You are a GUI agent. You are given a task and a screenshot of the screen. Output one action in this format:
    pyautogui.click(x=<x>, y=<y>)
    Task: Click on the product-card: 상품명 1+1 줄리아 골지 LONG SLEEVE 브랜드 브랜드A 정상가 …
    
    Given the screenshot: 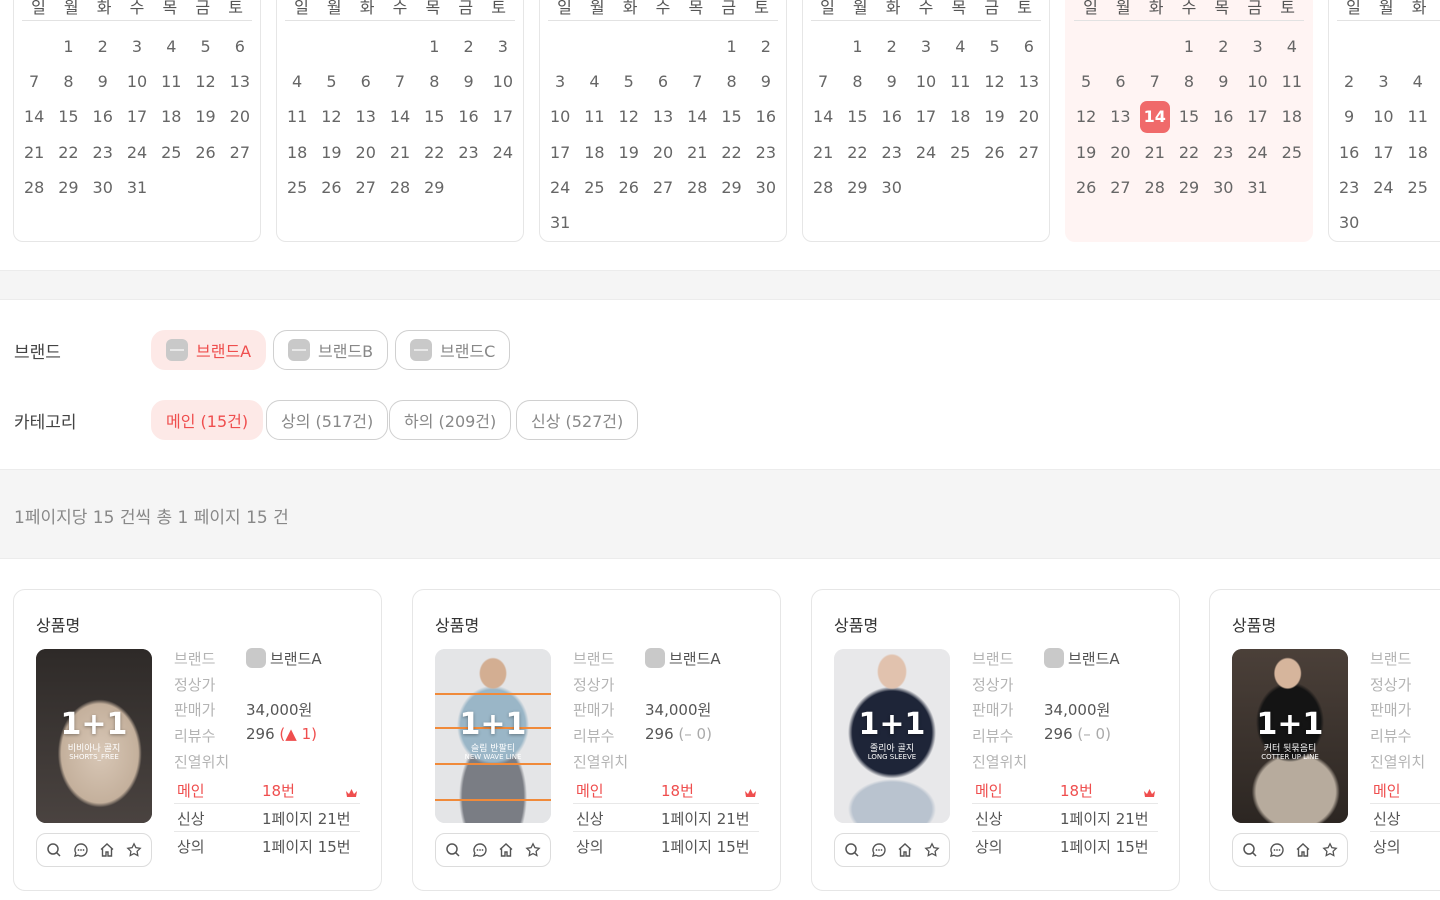 What is the action you would take?
    pyautogui.click(x=995, y=740)
    